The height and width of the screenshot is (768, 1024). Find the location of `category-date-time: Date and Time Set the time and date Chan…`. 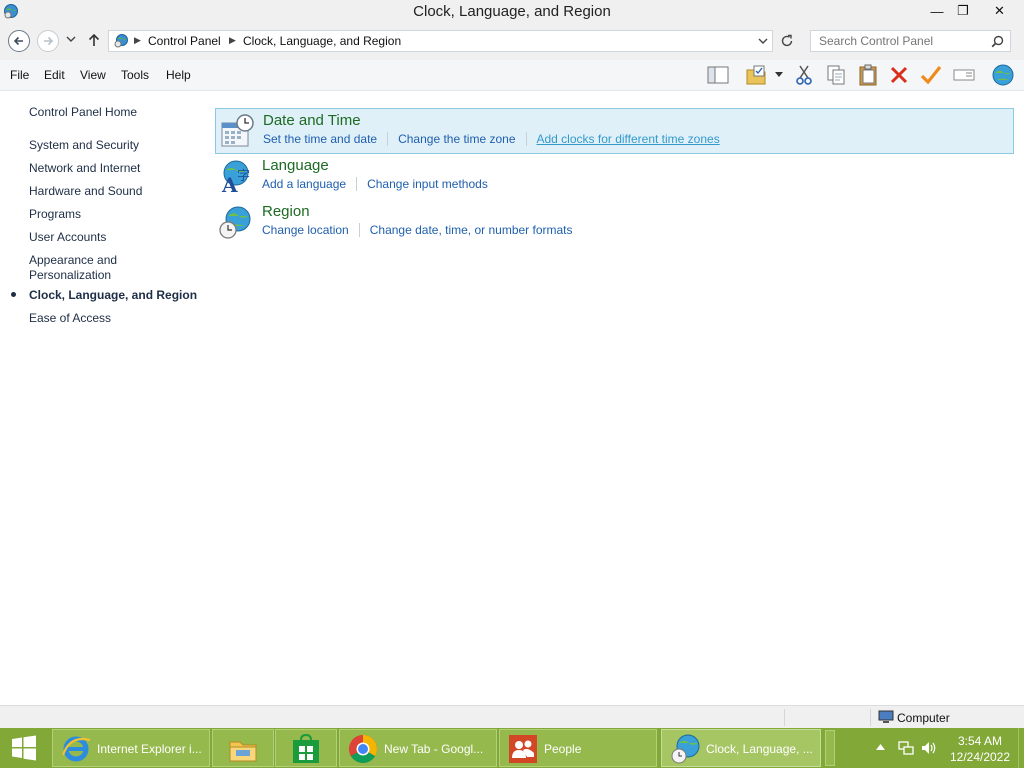

category-date-time: Date and Time Set the time and date Chan… is located at coordinates (614, 131).